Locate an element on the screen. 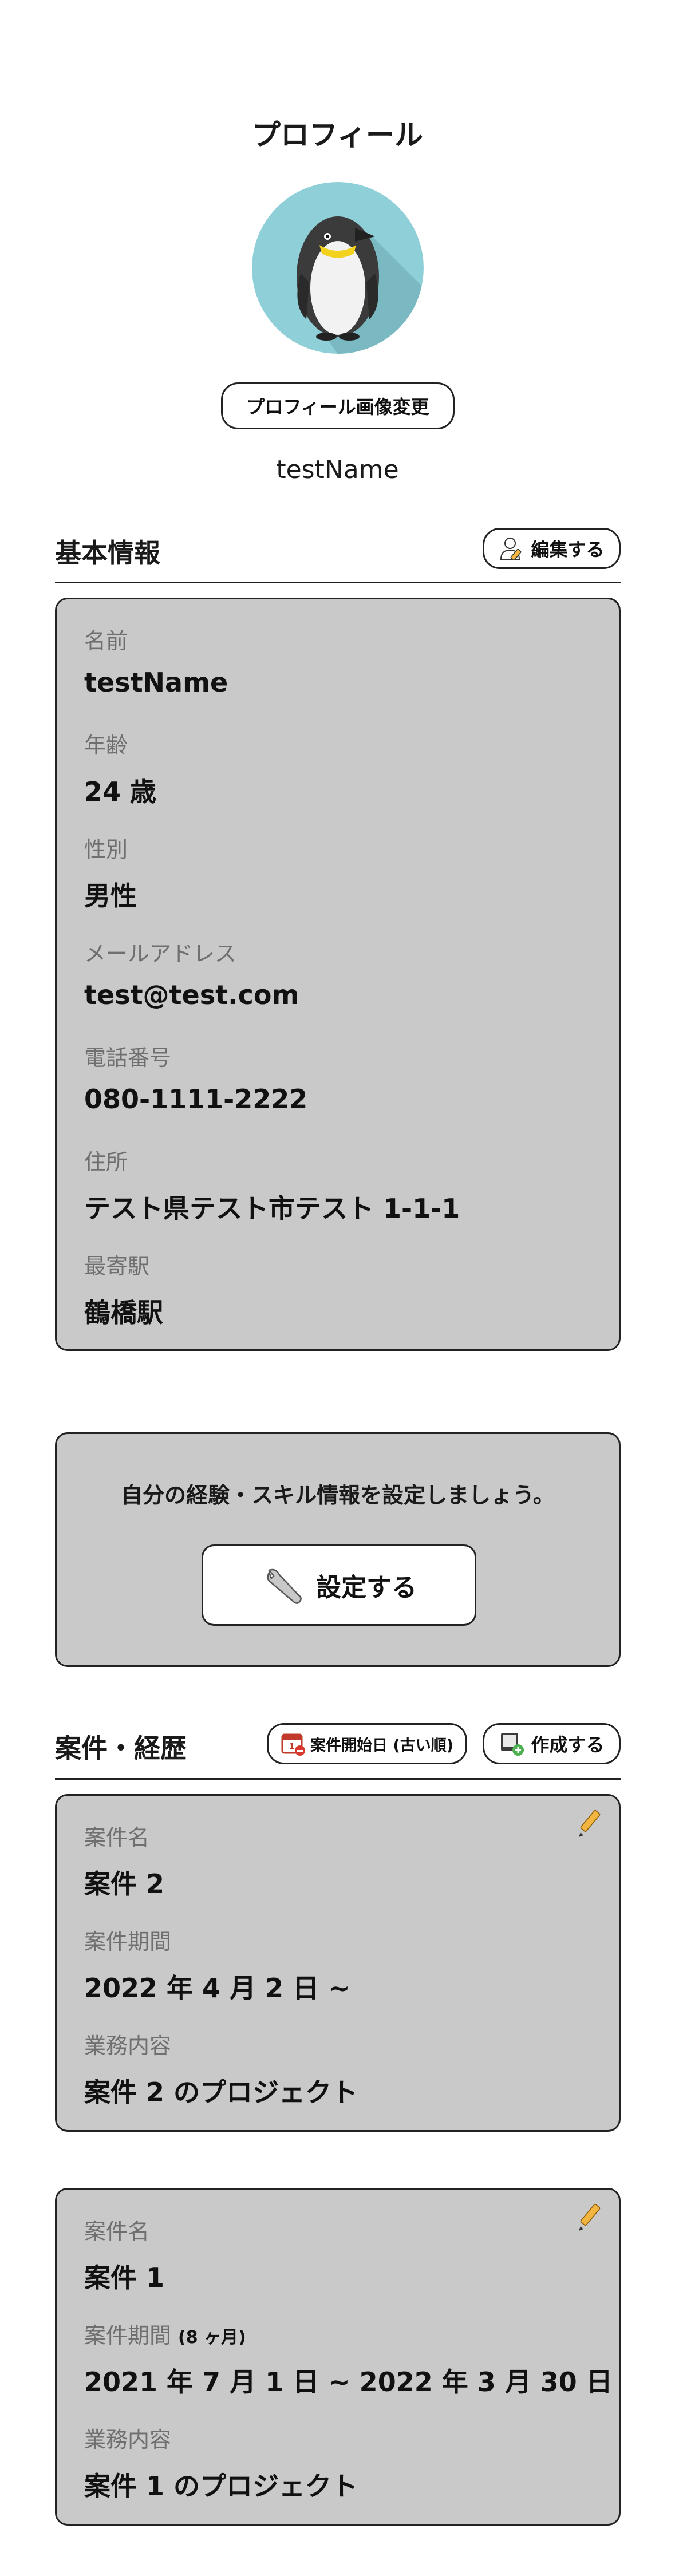  create-project-label: 作成する is located at coordinates (568, 1745).